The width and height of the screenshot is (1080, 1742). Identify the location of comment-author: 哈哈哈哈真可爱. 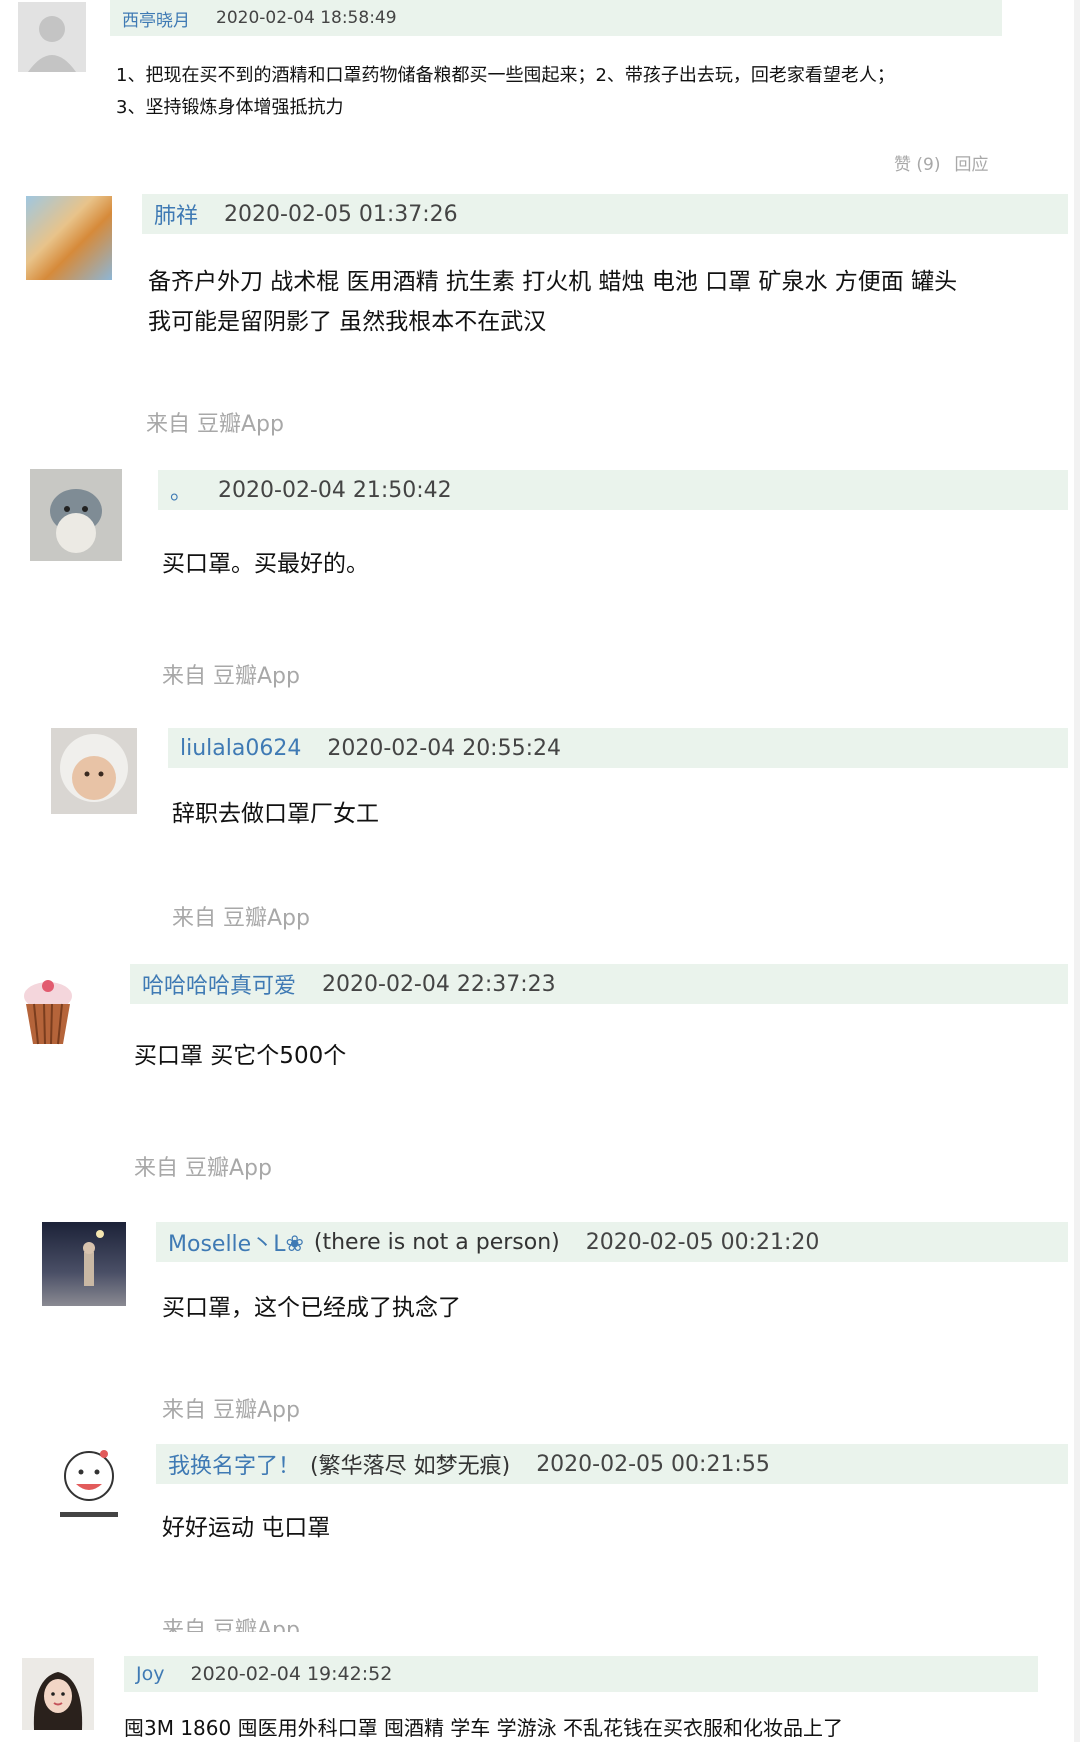
(213, 984).